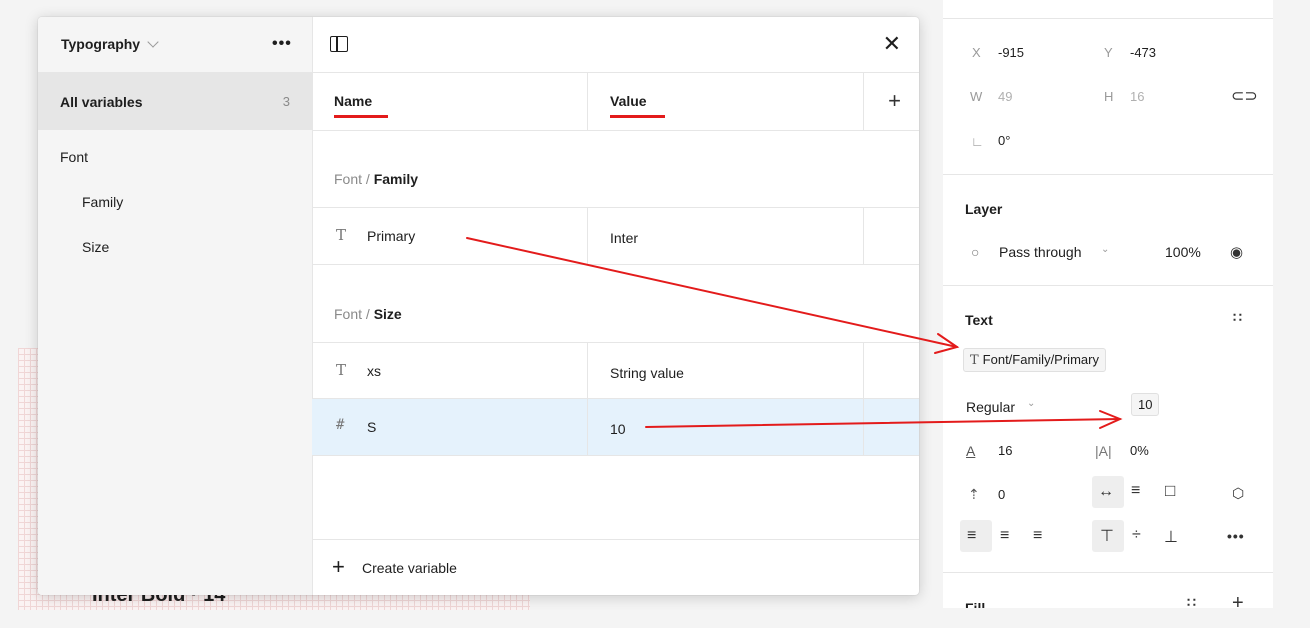 This screenshot has width=1310, height=628. I want to click on more-icon: •••, so click(1236, 536).